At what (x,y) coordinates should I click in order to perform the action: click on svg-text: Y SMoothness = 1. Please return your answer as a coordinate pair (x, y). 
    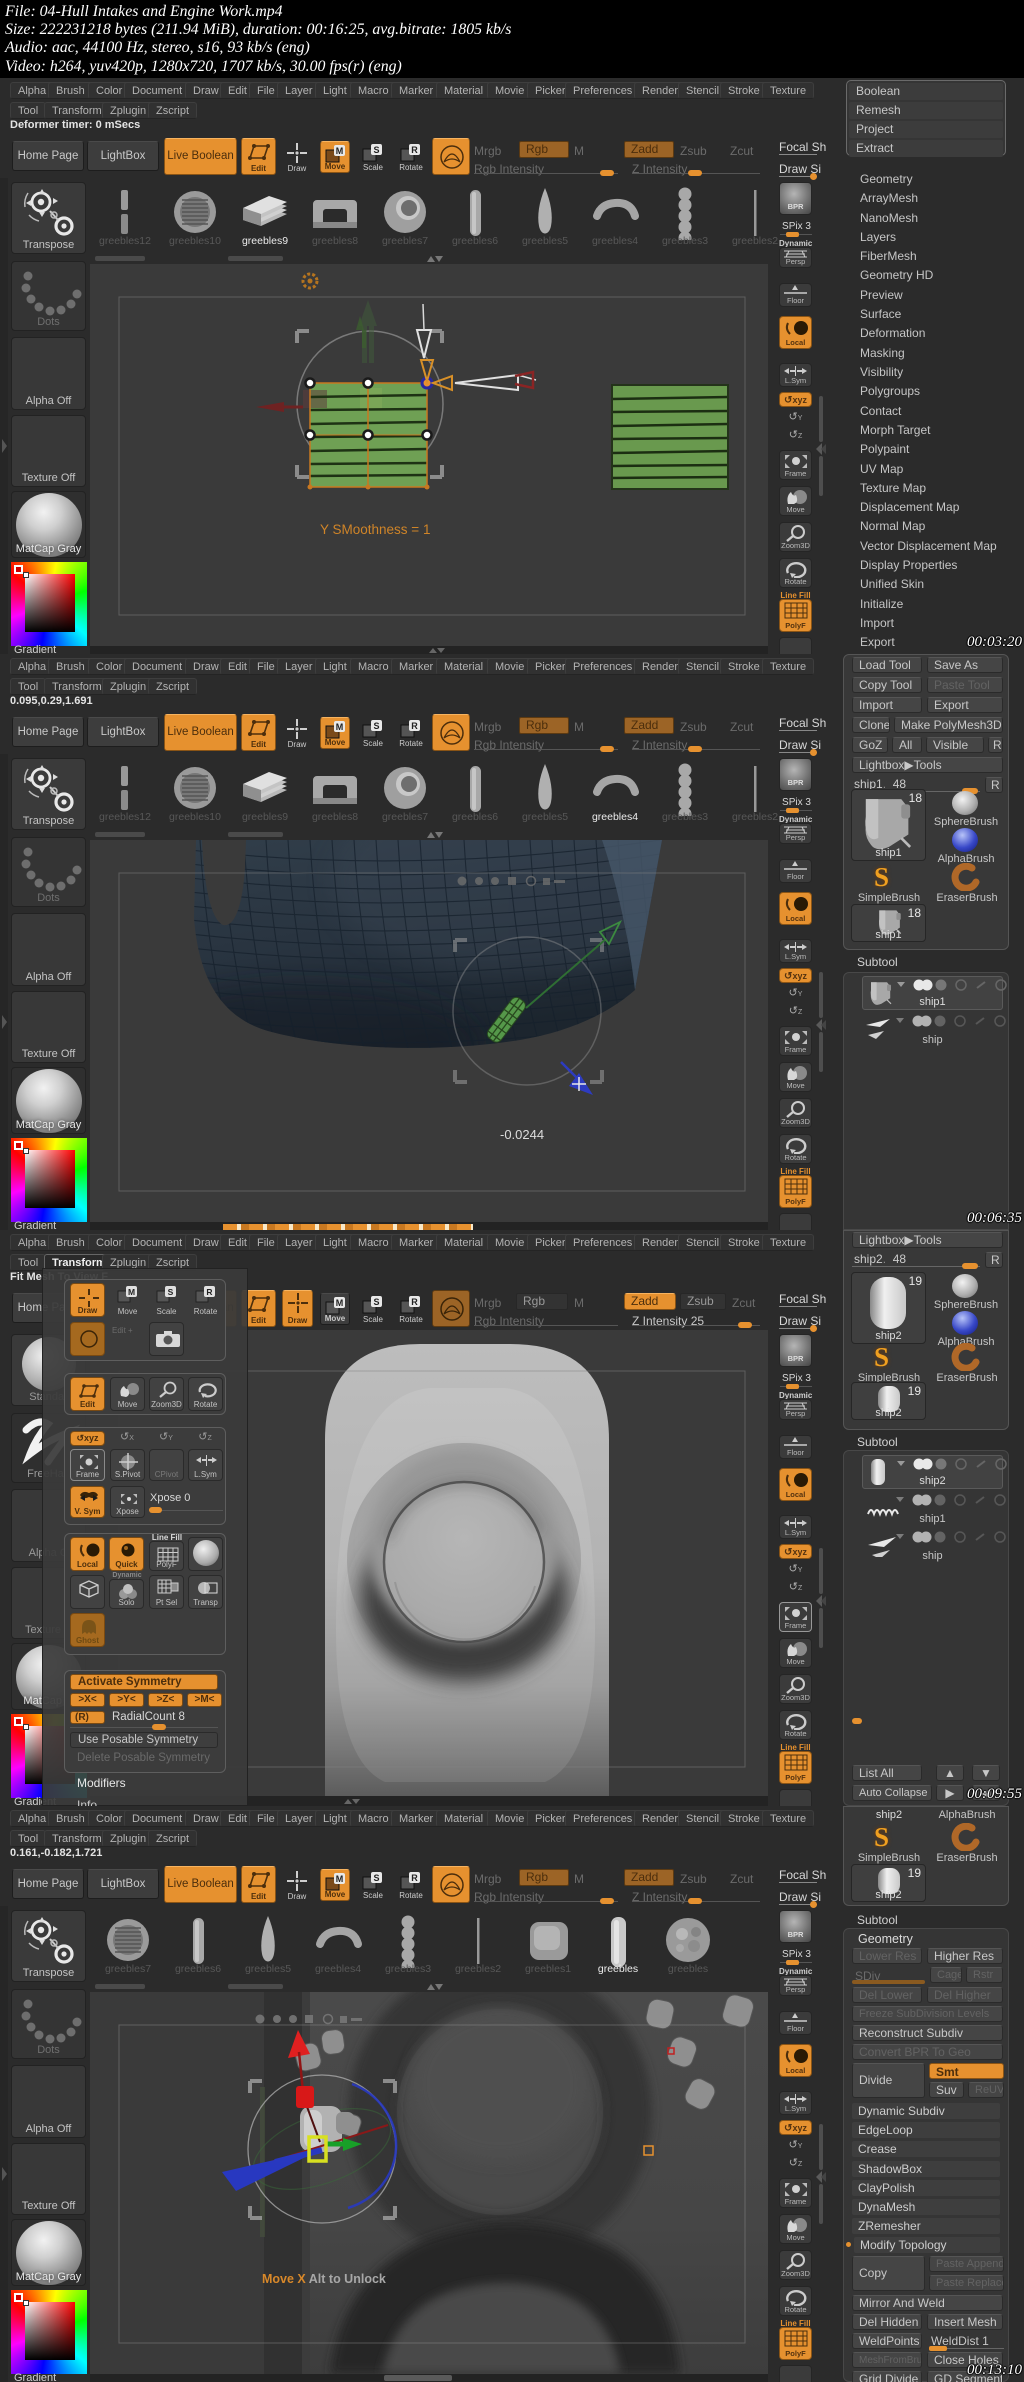
    Looking at the image, I should click on (375, 529).